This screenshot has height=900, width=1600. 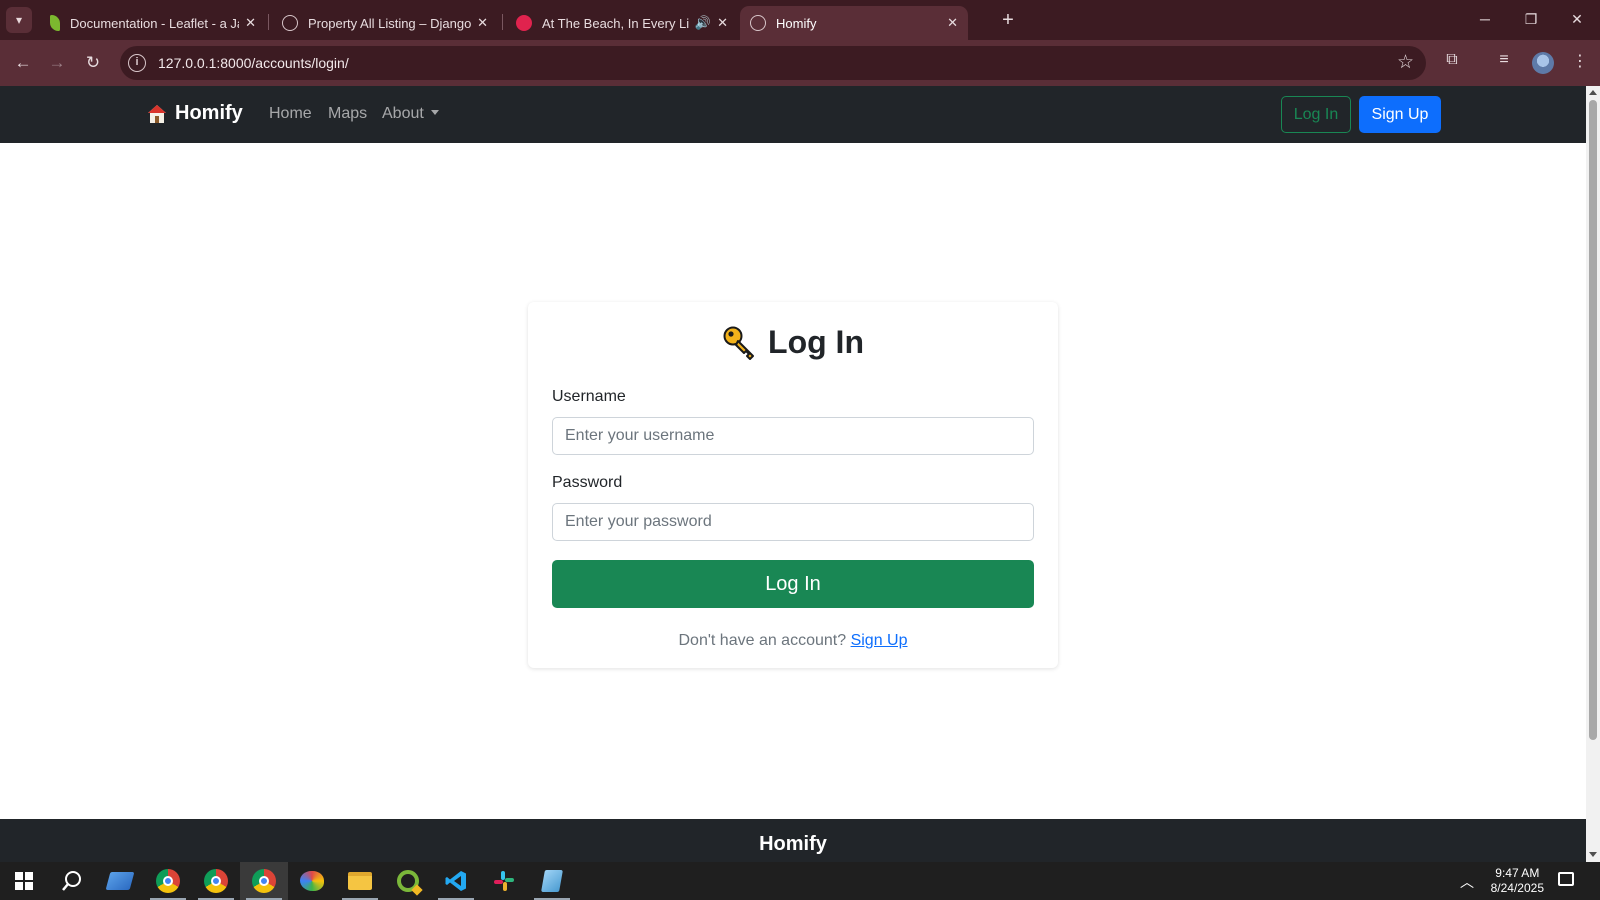 What do you see at coordinates (1593, 92) in the screenshot?
I see `scroll-up-icon` at bounding box center [1593, 92].